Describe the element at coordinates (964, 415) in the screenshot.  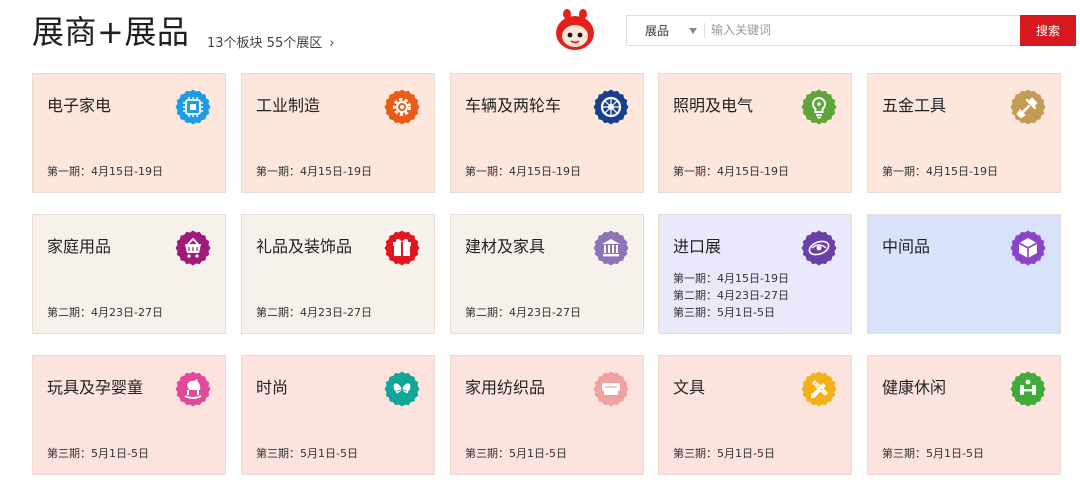
I see `sector-card: 健康休闲 第三期：5月1日-5日` at that location.